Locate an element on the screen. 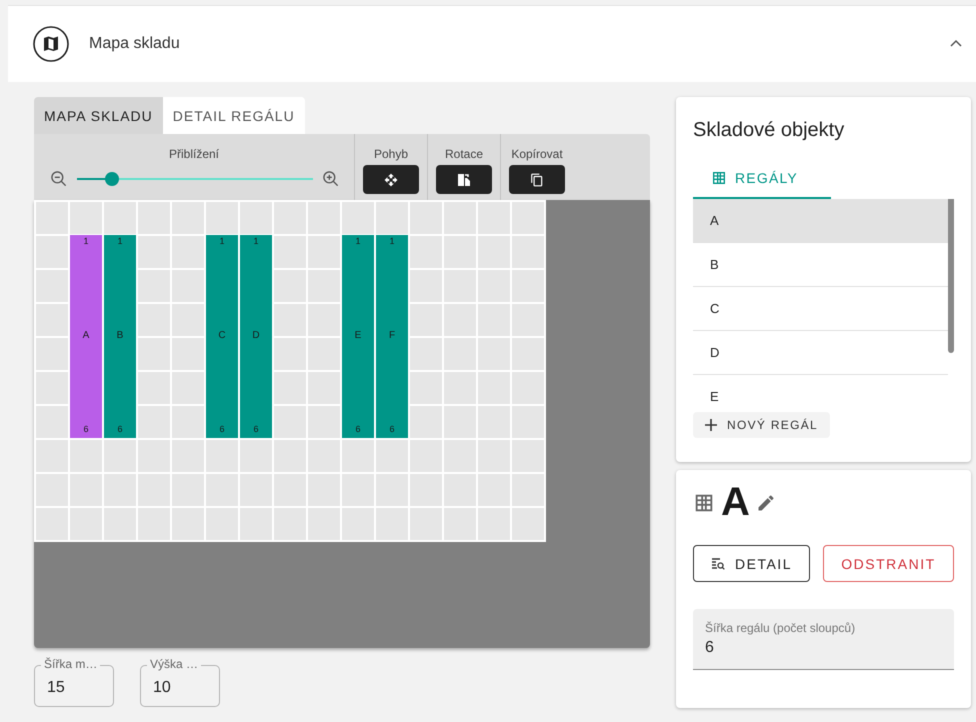 The image size is (976, 722). move-icon is located at coordinates (391, 179).